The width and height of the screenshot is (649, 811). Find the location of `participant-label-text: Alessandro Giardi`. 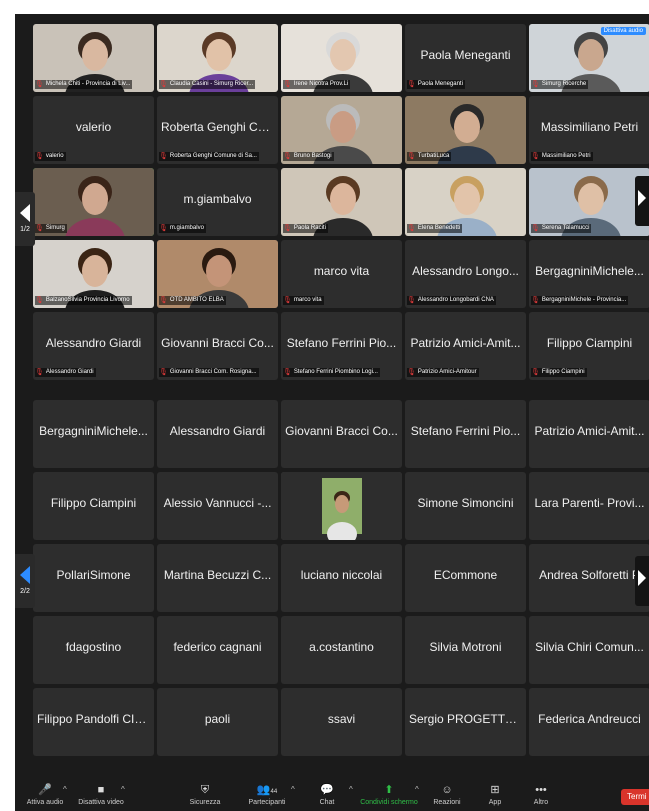

participant-label-text: Alessandro Giardi is located at coordinates (69, 372).